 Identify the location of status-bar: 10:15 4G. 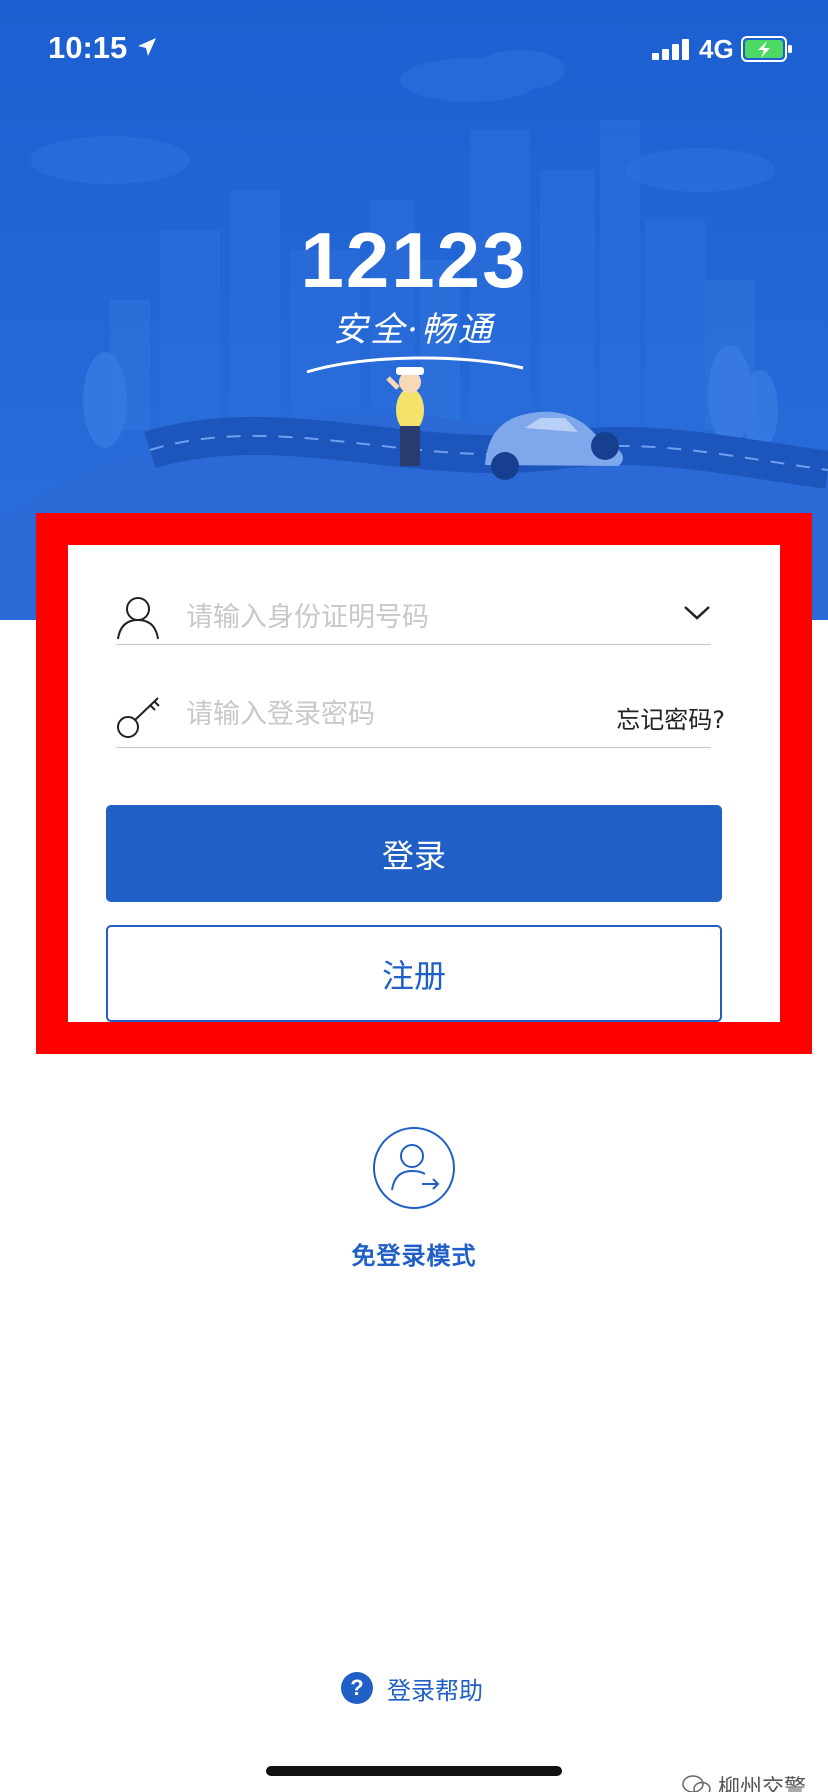
(414, 50).